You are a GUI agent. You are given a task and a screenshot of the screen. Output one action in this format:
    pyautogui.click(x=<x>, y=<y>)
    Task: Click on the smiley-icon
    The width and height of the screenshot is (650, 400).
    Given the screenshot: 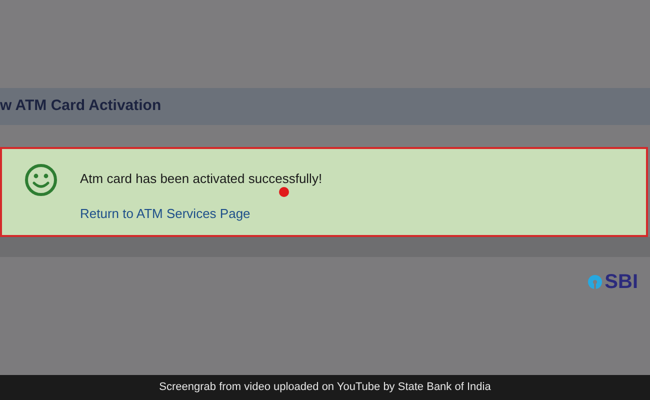 What is the action you would take?
    pyautogui.click(x=41, y=180)
    